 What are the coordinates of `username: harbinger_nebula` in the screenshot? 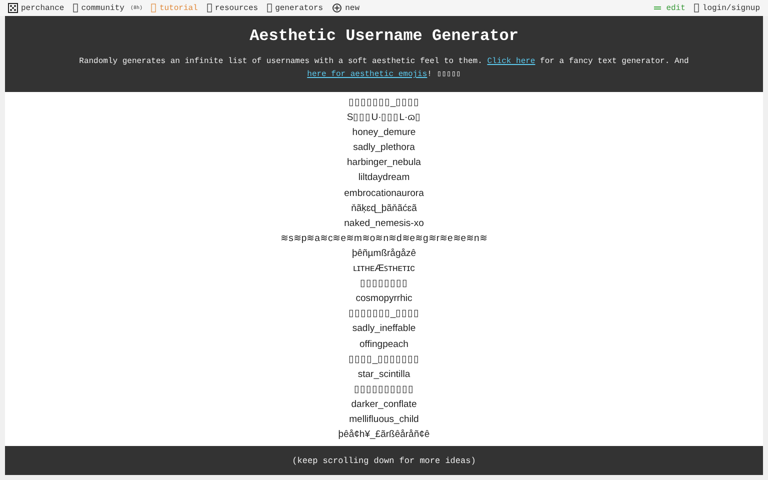 It's located at (384, 163).